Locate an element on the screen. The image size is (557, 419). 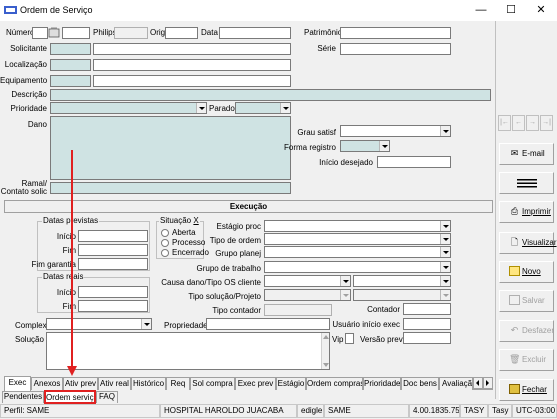
radio-processo is located at coordinates (165, 243).